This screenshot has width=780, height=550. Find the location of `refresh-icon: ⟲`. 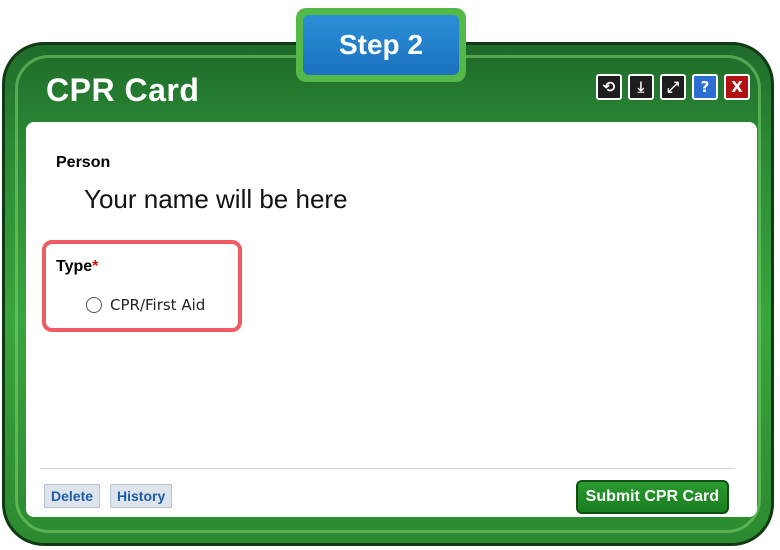

refresh-icon: ⟲ is located at coordinates (609, 87).